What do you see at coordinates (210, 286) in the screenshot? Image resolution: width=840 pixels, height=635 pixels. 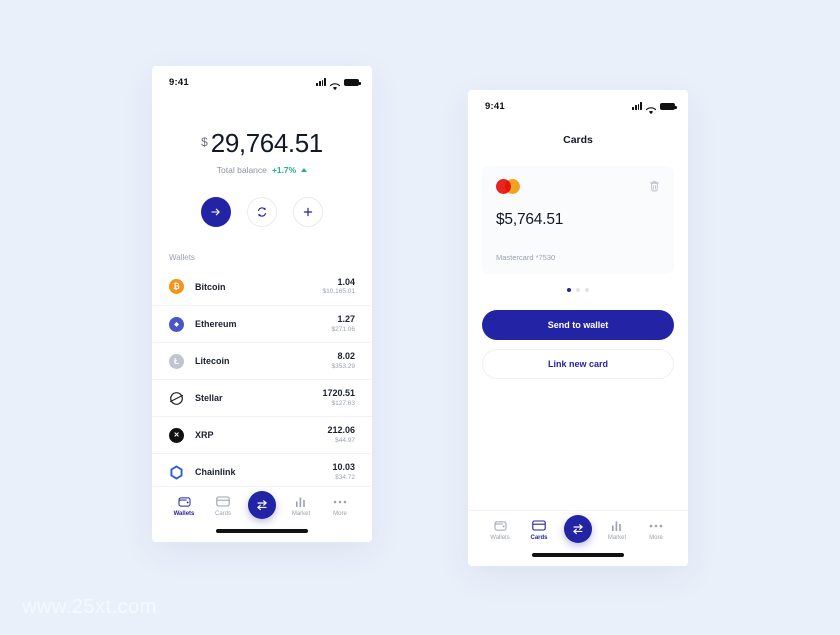 I see `coin-name: Bitcoin` at bounding box center [210, 286].